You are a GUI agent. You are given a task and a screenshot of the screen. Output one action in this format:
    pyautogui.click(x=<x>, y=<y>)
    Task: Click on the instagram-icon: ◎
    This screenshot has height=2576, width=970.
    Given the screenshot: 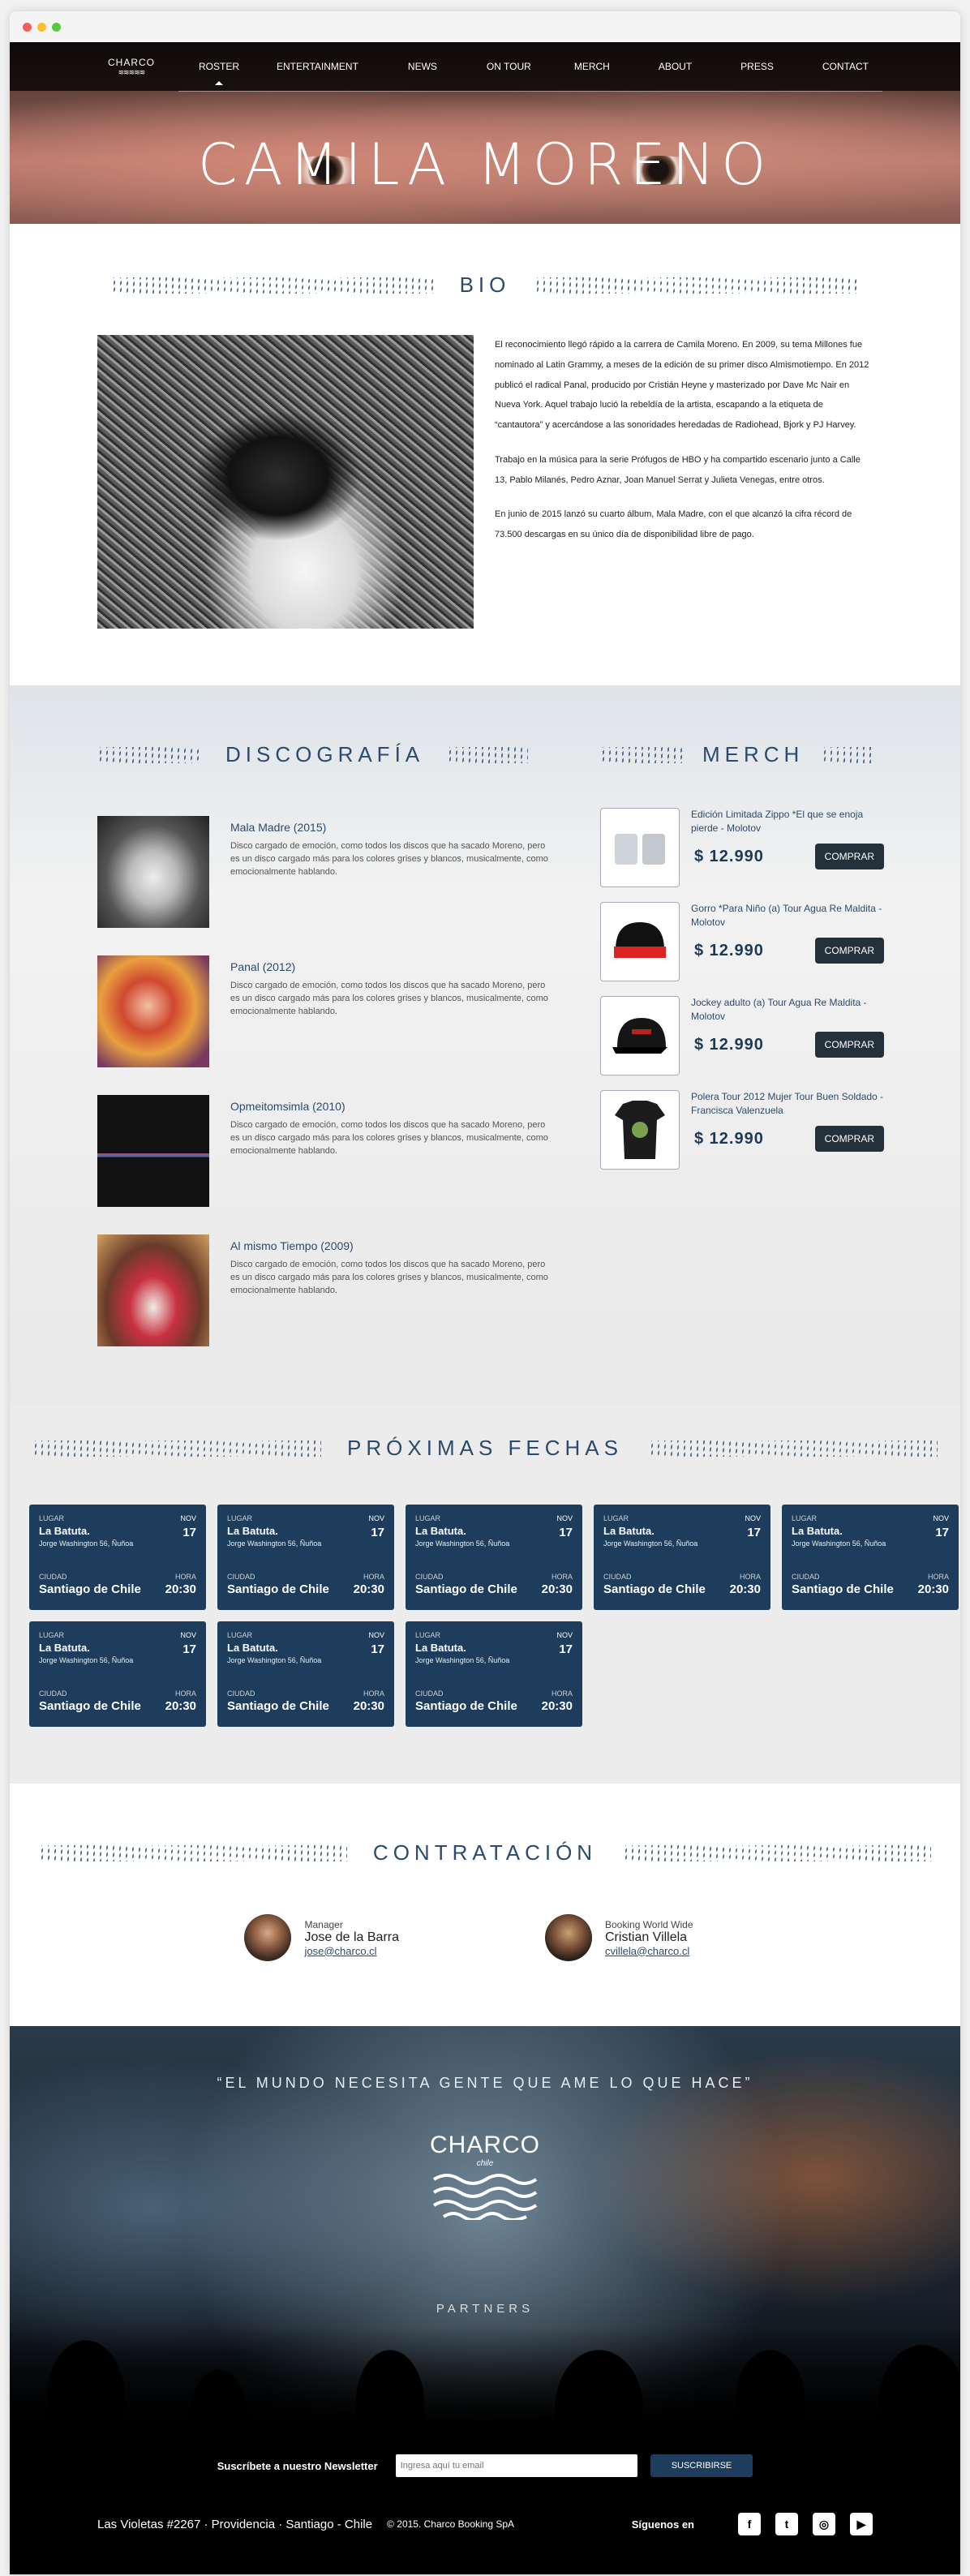 What is the action you would take?
    pyautogui.click(x=824, y=2524)
    